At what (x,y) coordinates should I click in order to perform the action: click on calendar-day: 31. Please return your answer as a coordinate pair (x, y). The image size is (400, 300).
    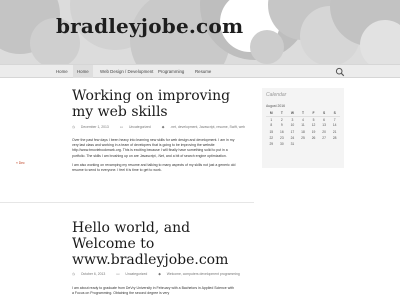
    Looking at the image, I should click on (292, 144).